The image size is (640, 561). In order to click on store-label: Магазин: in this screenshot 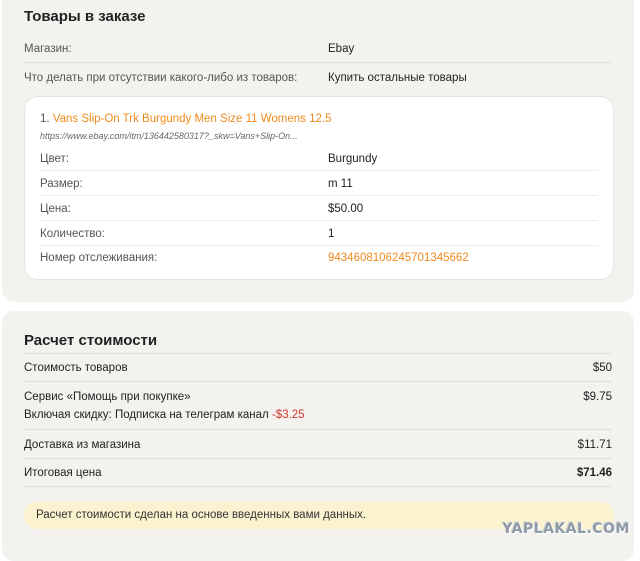, I will do `click(48, 49)`.